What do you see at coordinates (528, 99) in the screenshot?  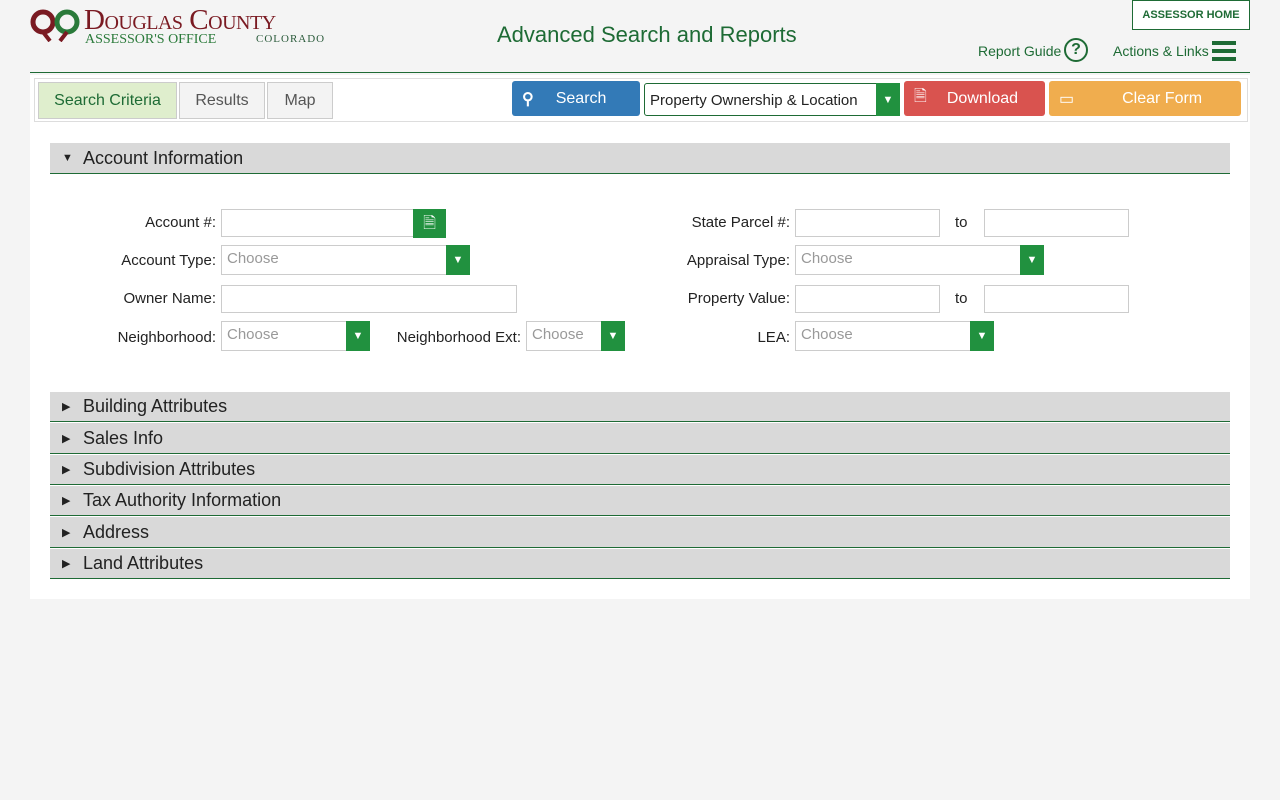 I see `search-icon: ⚲` at bounding box center [528, 99].